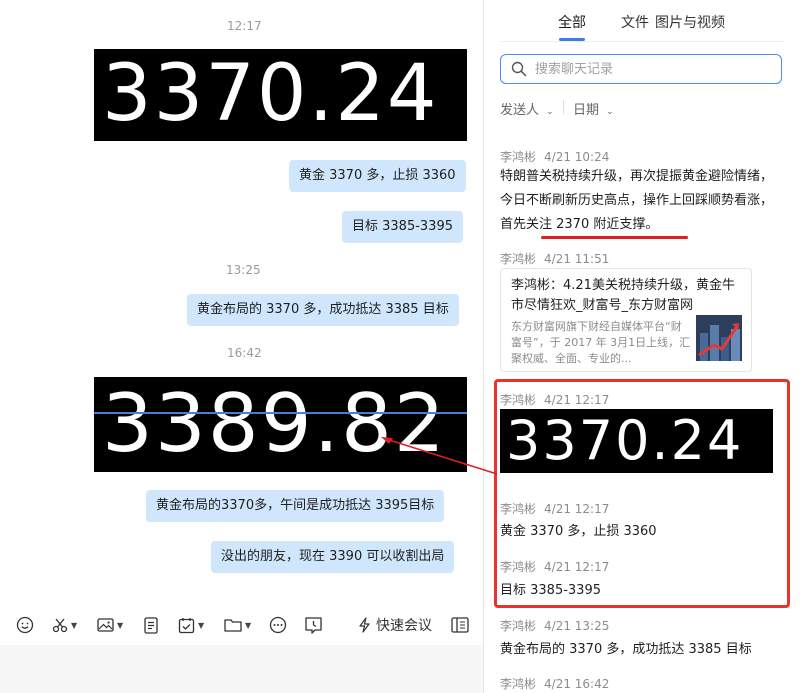  Describe the element at coordinates (577, 157) in the screenshot. I see `record-time: 4/21 10:24` at that location.